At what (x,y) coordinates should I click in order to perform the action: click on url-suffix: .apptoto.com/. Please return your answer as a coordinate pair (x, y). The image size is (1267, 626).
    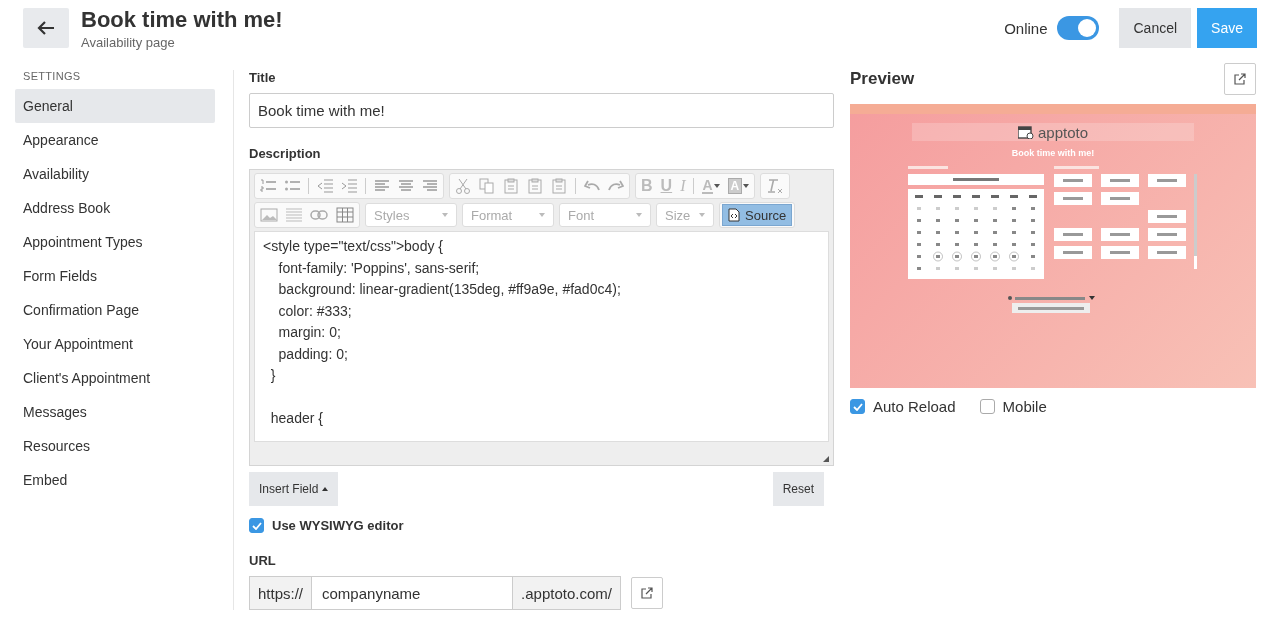
    Looking at the image, I should click on (566, 593).